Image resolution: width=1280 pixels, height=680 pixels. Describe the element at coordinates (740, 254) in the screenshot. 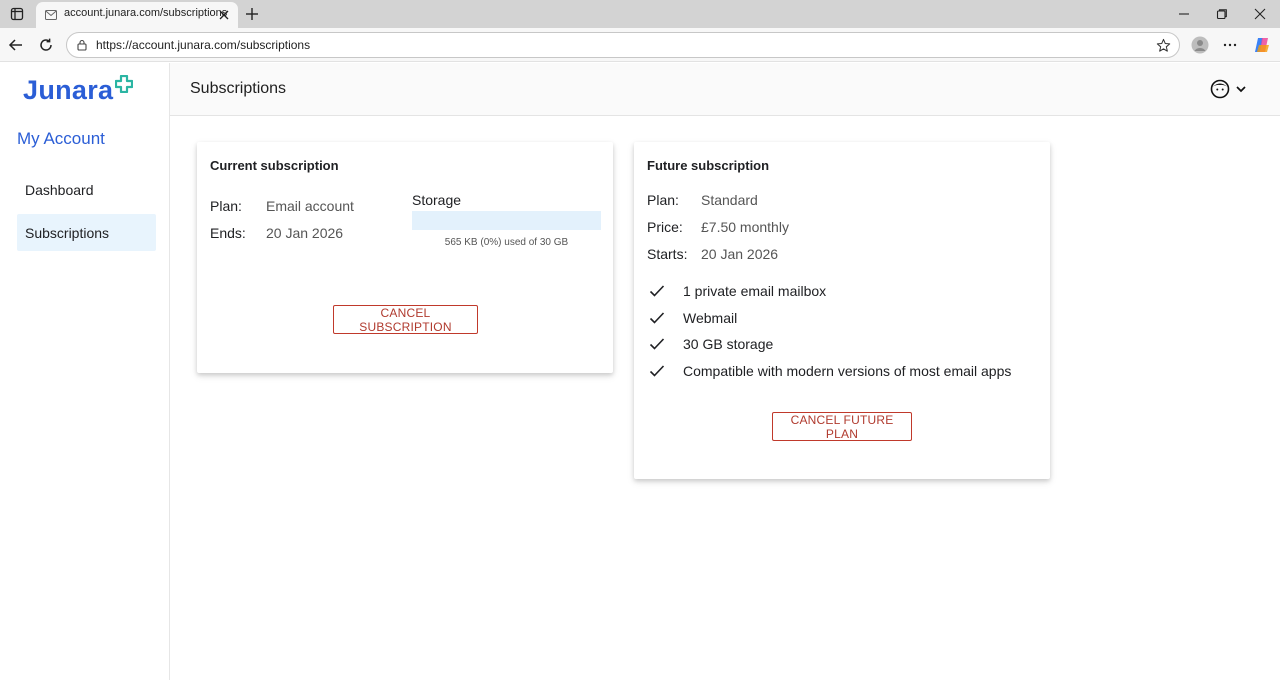

I see `starts-value: 20 Jan 2026` at that location.